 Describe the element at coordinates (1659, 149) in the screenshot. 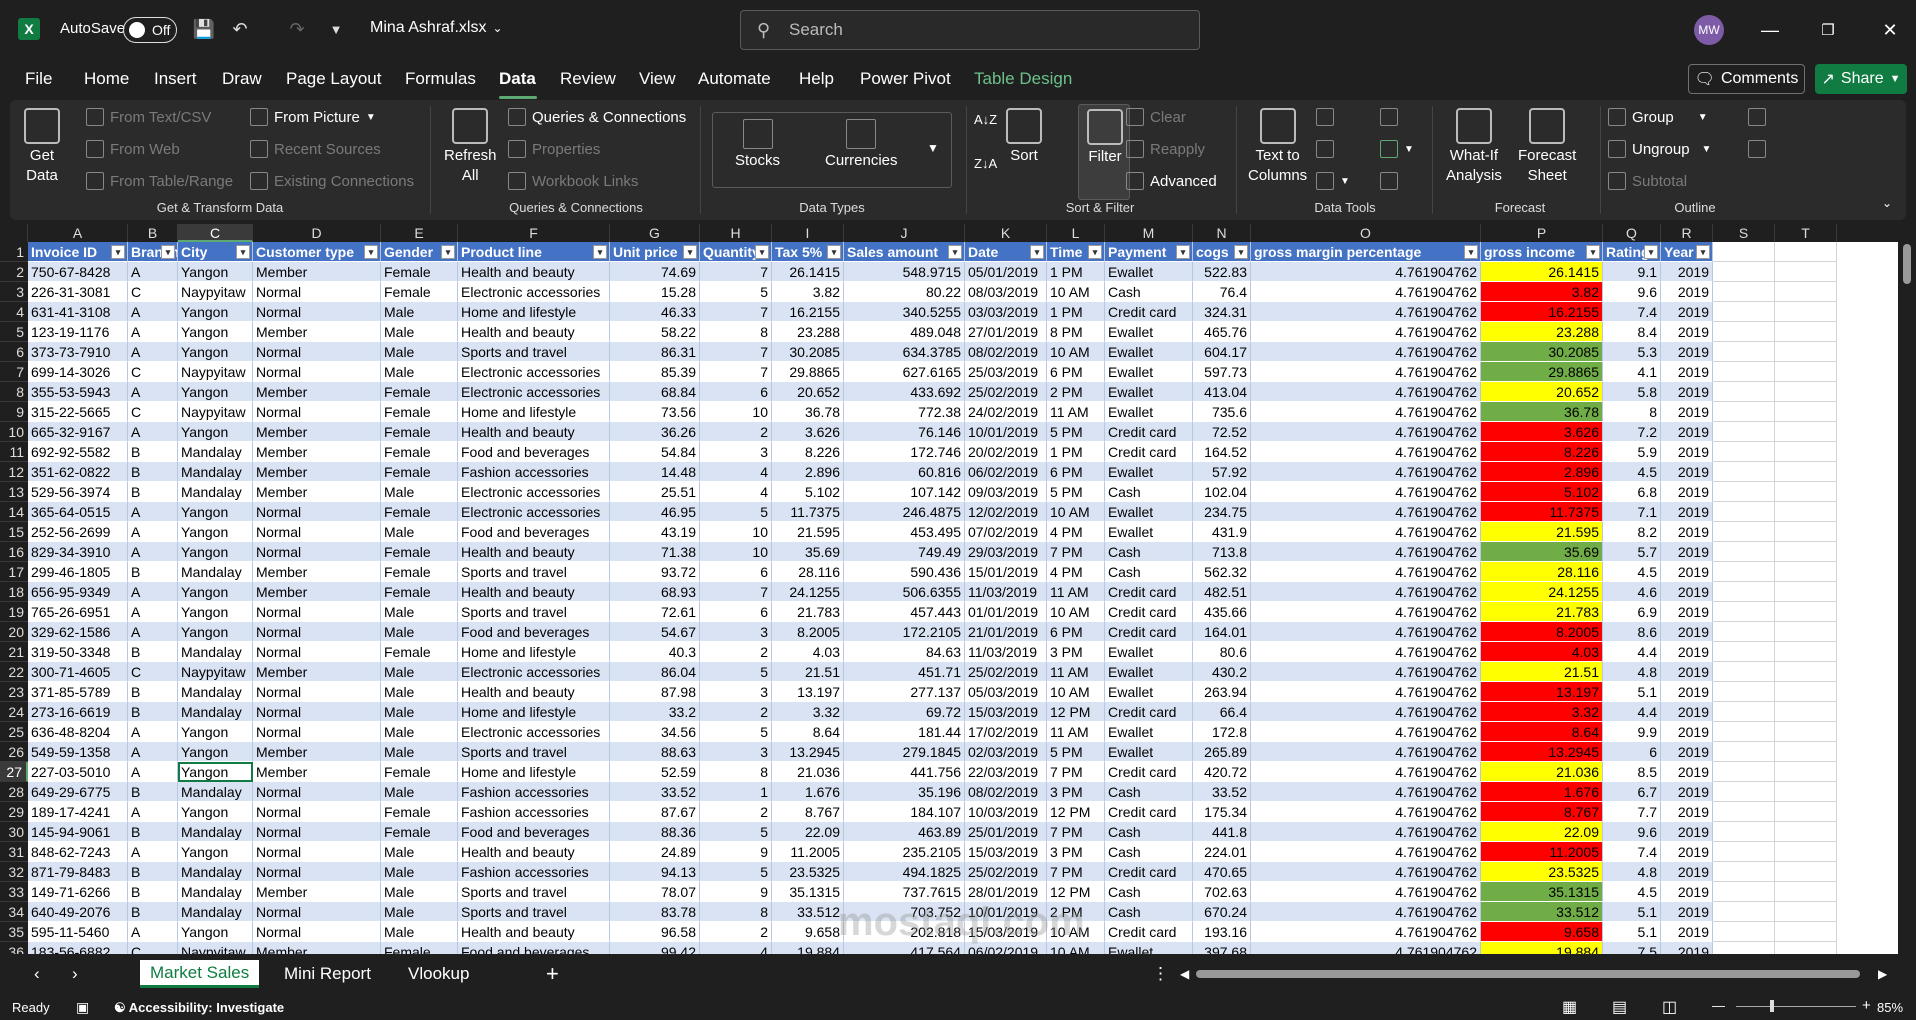

I see `ungroup-button: Ungroup ▼` at that location.